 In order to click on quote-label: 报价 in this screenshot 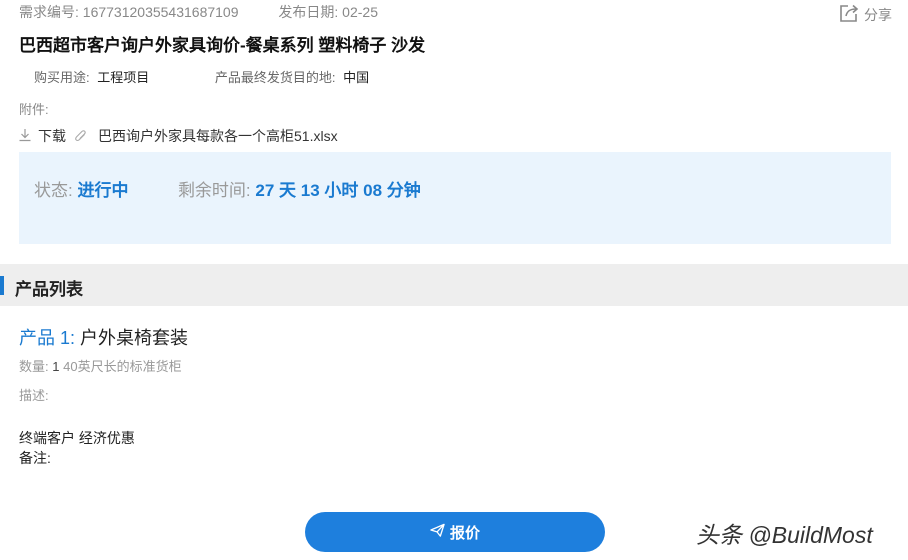, I will do `click(464, 533)`.